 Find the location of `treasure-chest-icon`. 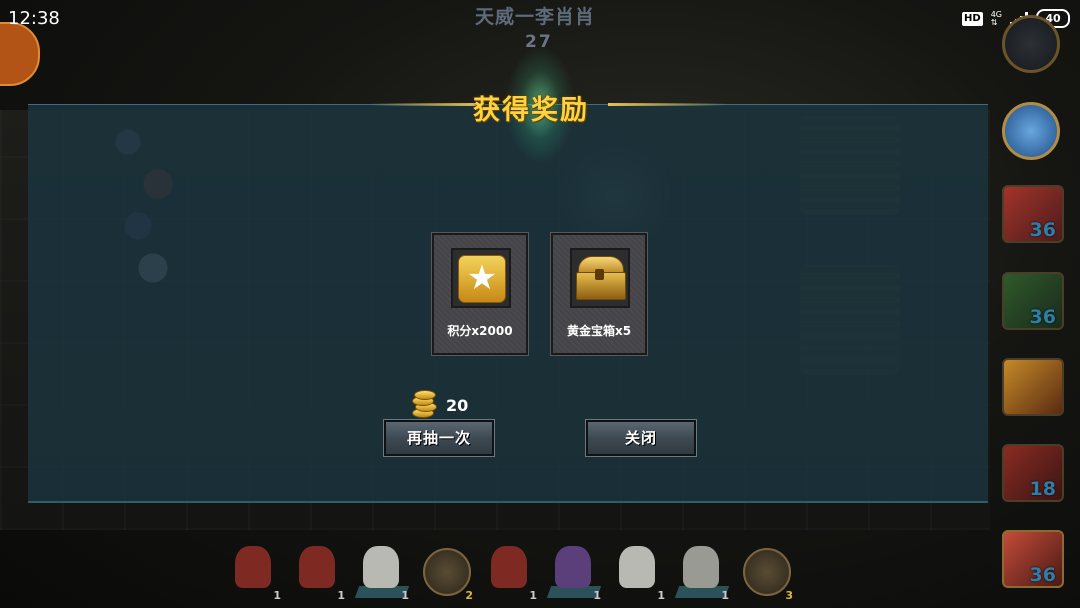

treasure-chest-icon is located at coordinates (600, 278).